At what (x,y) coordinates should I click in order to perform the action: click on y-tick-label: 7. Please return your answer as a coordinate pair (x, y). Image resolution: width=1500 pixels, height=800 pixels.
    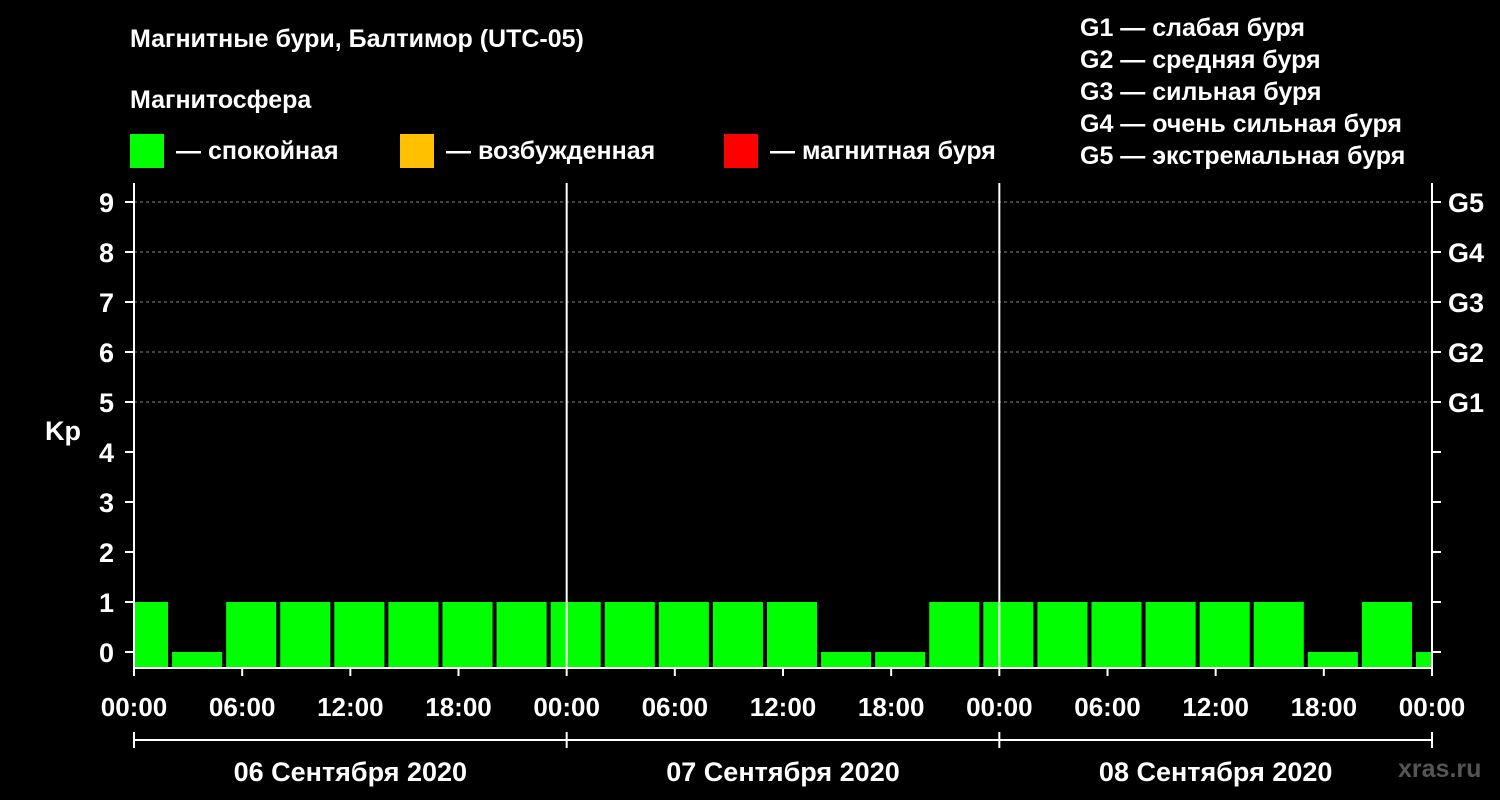
    Looking at the image, I should click on (106, 303).